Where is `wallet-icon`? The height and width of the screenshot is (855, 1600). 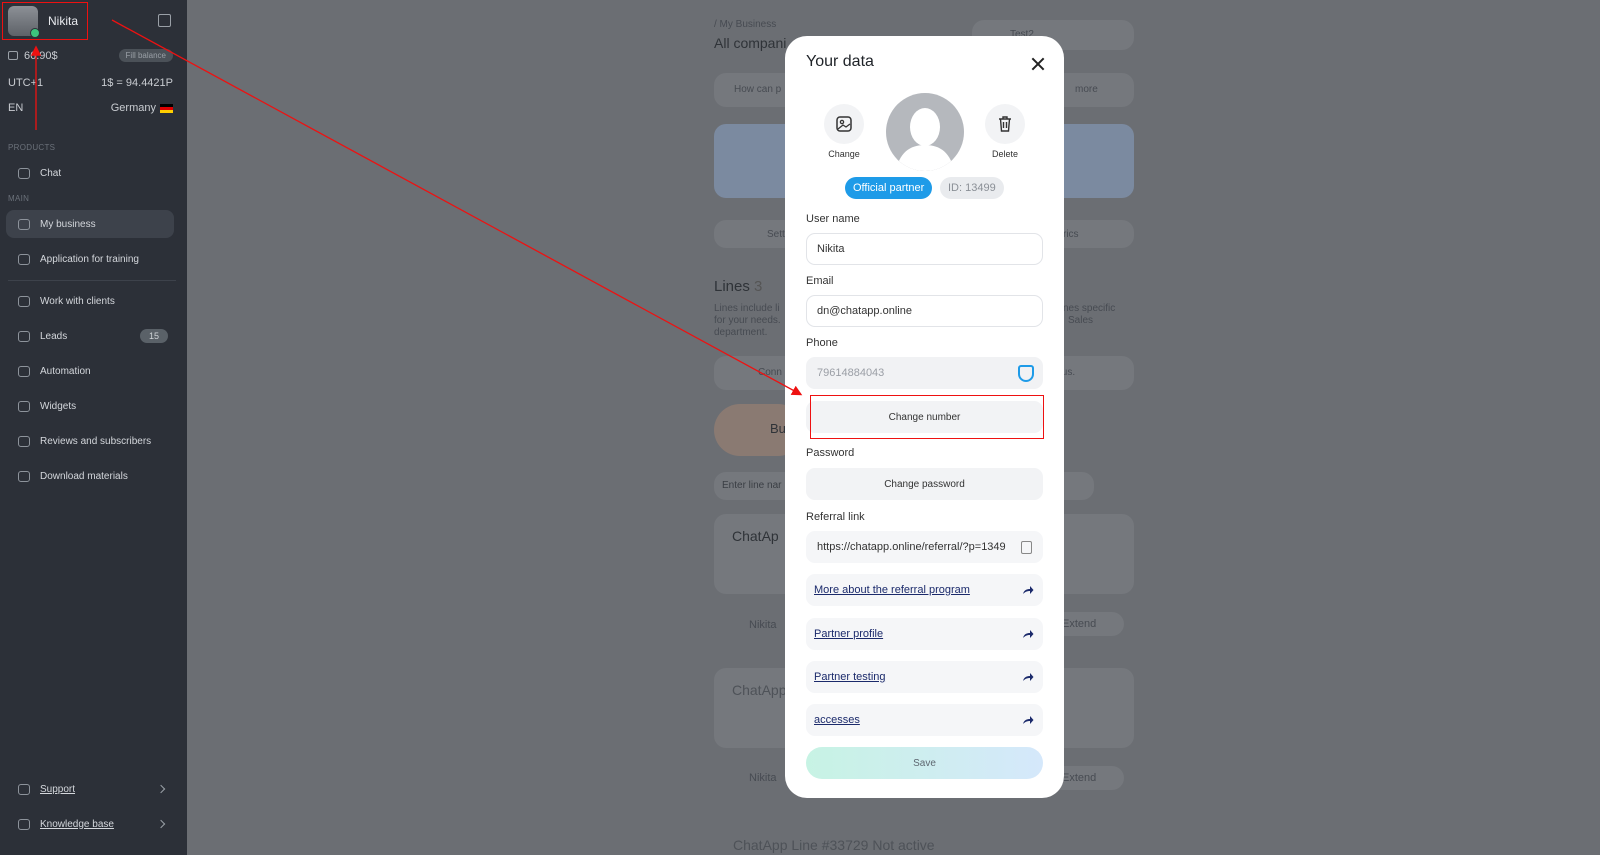 wallet-icon is located at coordinates (13, 55).